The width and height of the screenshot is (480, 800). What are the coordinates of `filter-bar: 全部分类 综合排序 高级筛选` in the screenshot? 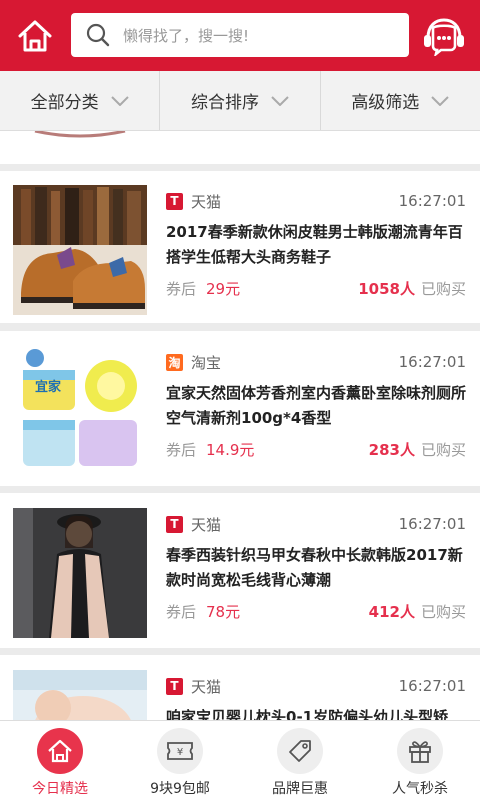 It's located at (240, 101).